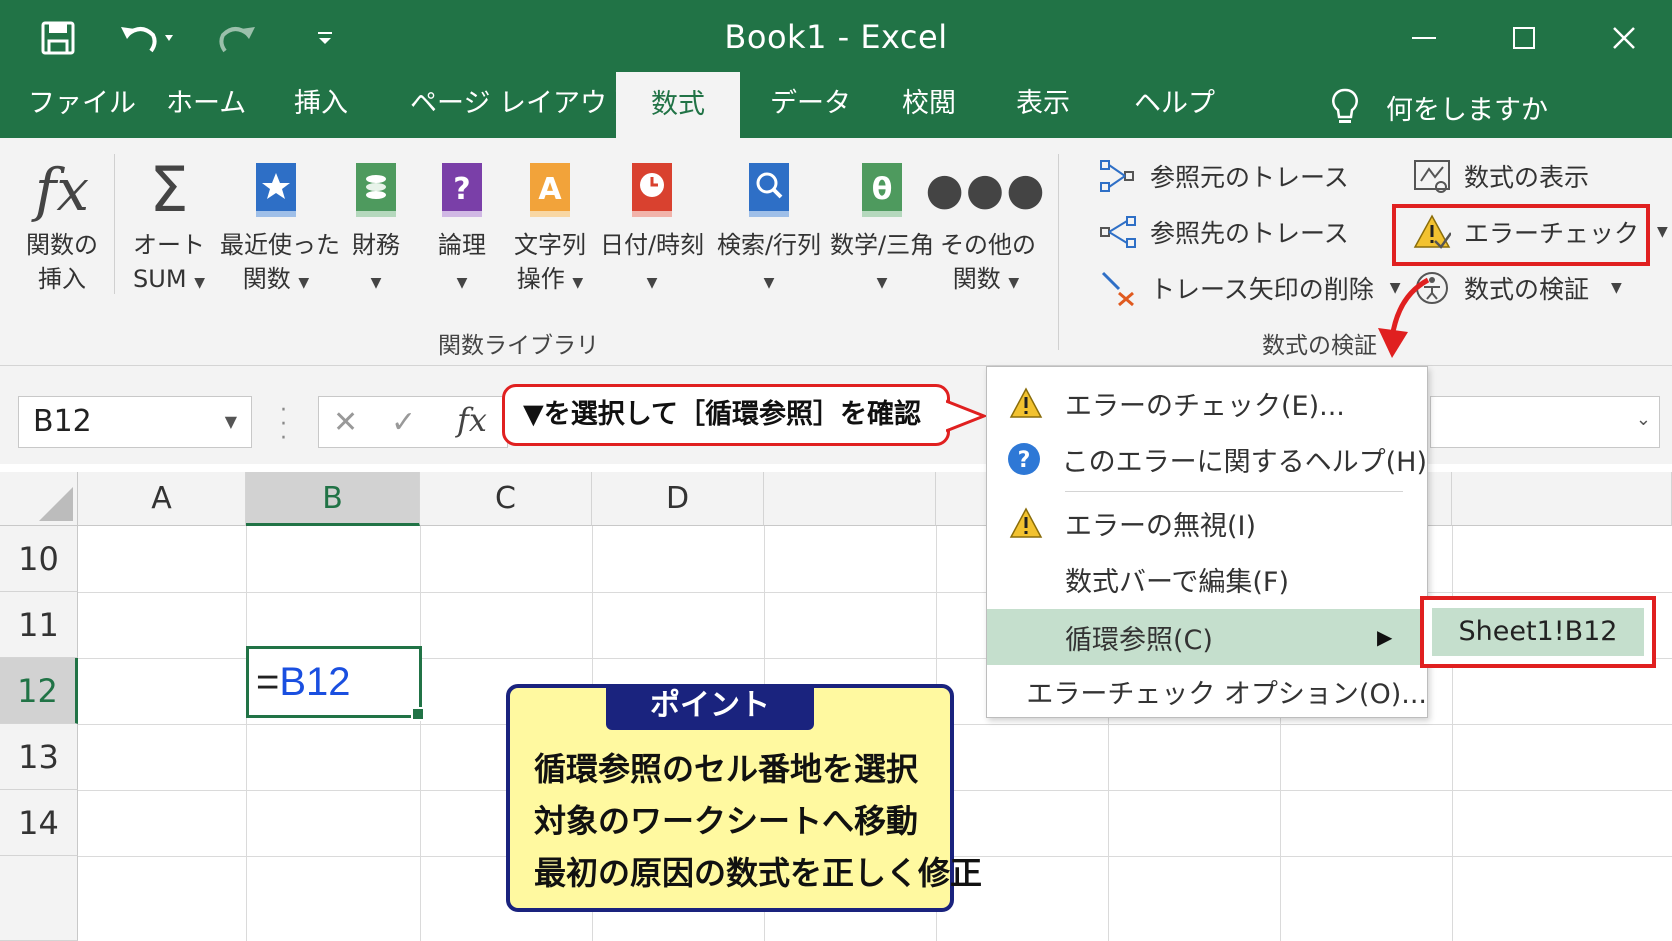  I want to click on math-trig-button: θ 数学/三角 ▼, so click(882, 226).